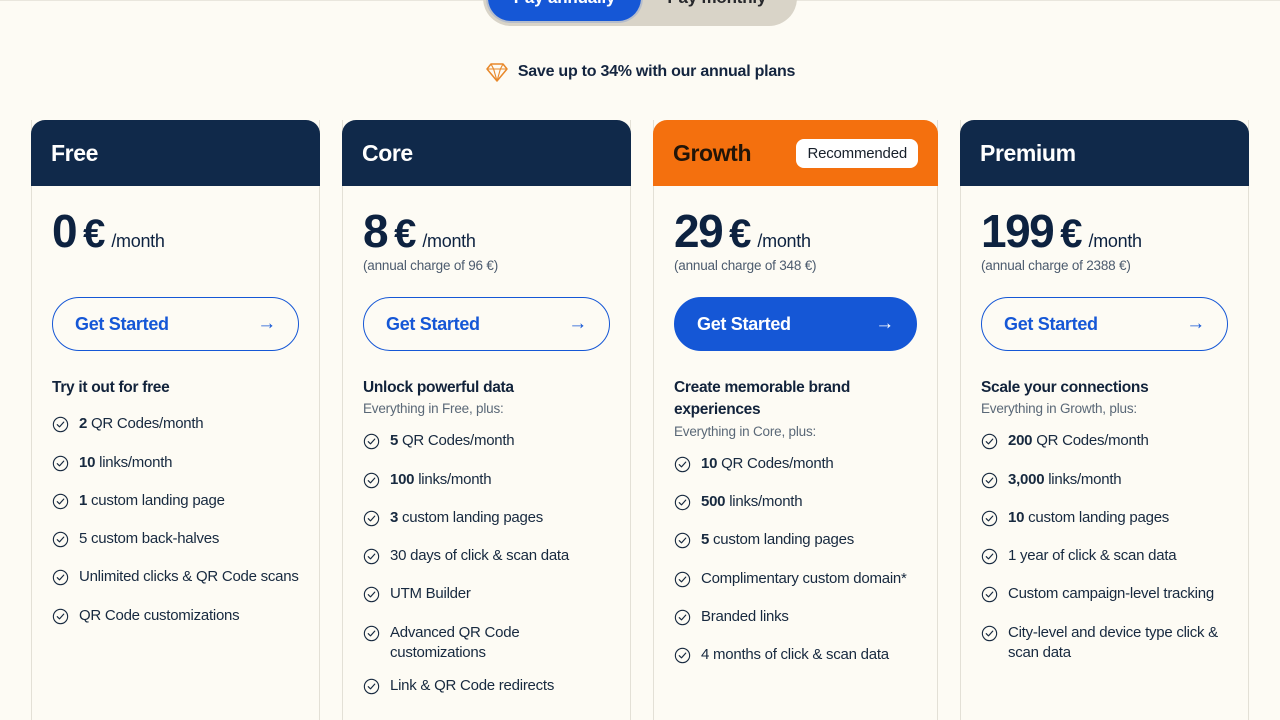 This screenshot has height=720, width=1280. I want to click on annual-note-premium: (annual charge of 2388 €), so click(1056, 265).